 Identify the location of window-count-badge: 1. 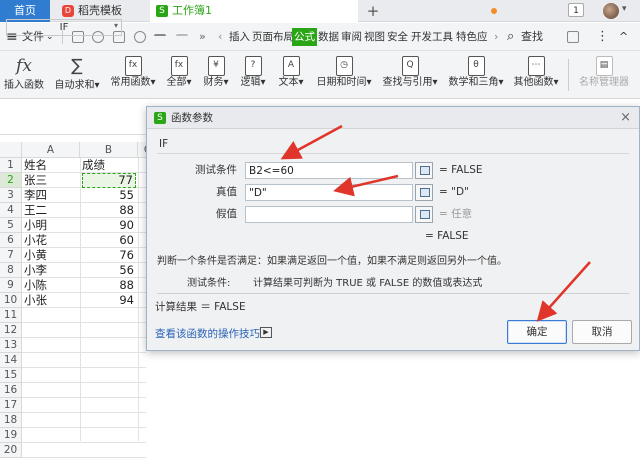
(576, 10).